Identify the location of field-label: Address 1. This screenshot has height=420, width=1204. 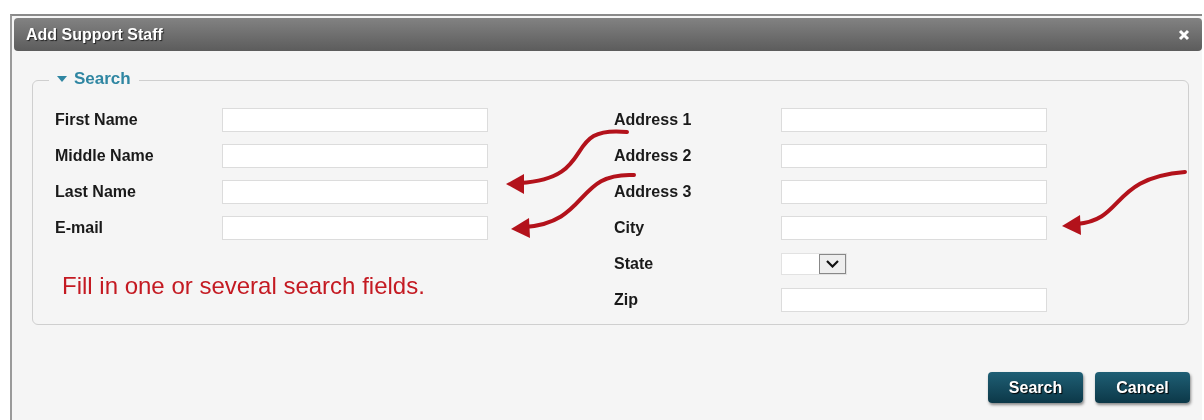
(653, 120).